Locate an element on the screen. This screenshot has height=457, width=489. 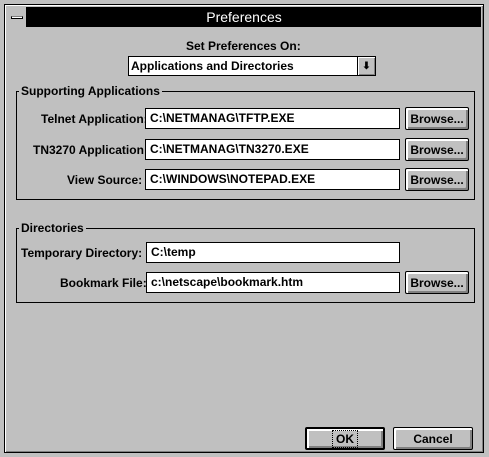
preferences-category-value: Applications and Directories is located at coordinates (212, 66).